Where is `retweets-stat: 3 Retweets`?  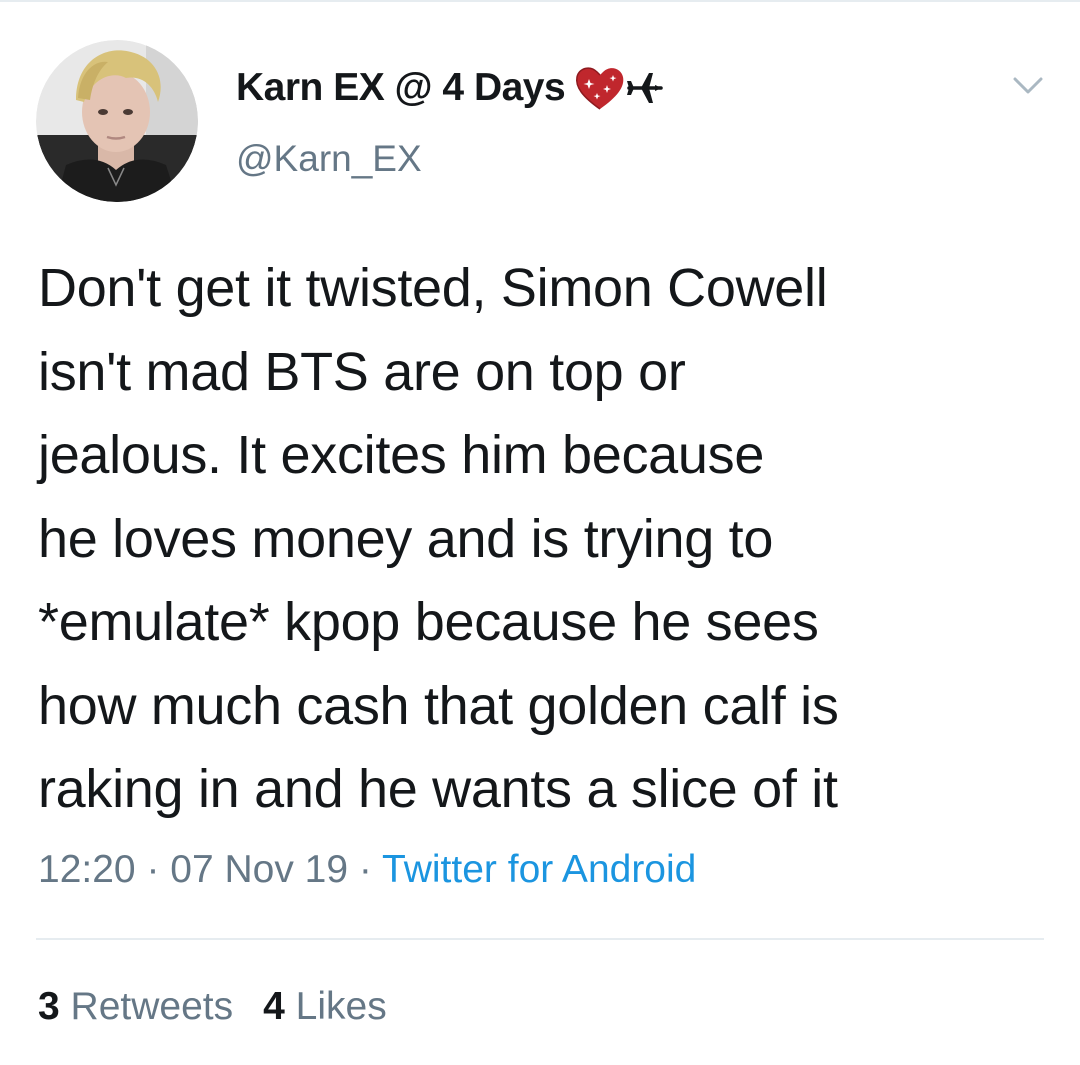 retweets-stat: 3 Retweets is located at coordinates (135, 1007).